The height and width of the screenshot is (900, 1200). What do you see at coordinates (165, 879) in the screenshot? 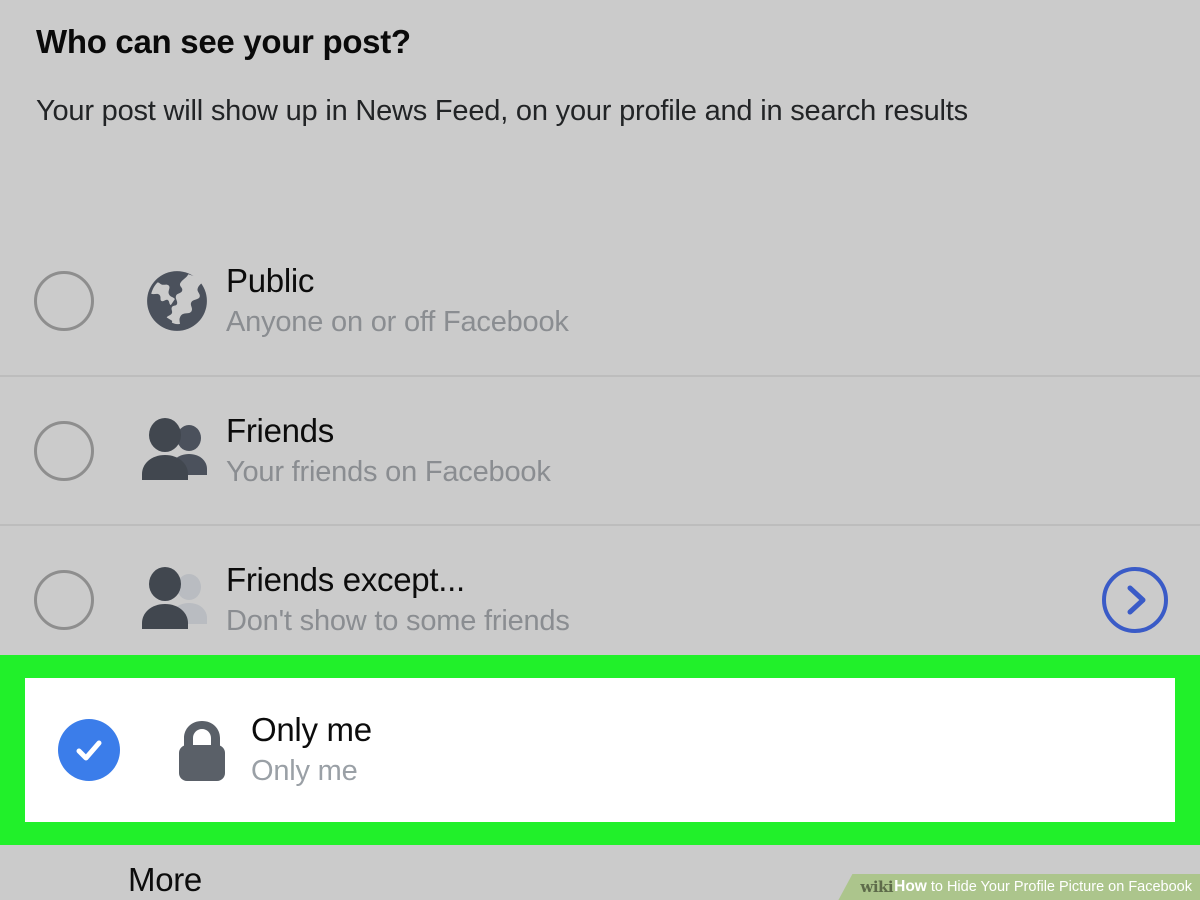
I see `more-label: More` at bounding box center [165, 879].